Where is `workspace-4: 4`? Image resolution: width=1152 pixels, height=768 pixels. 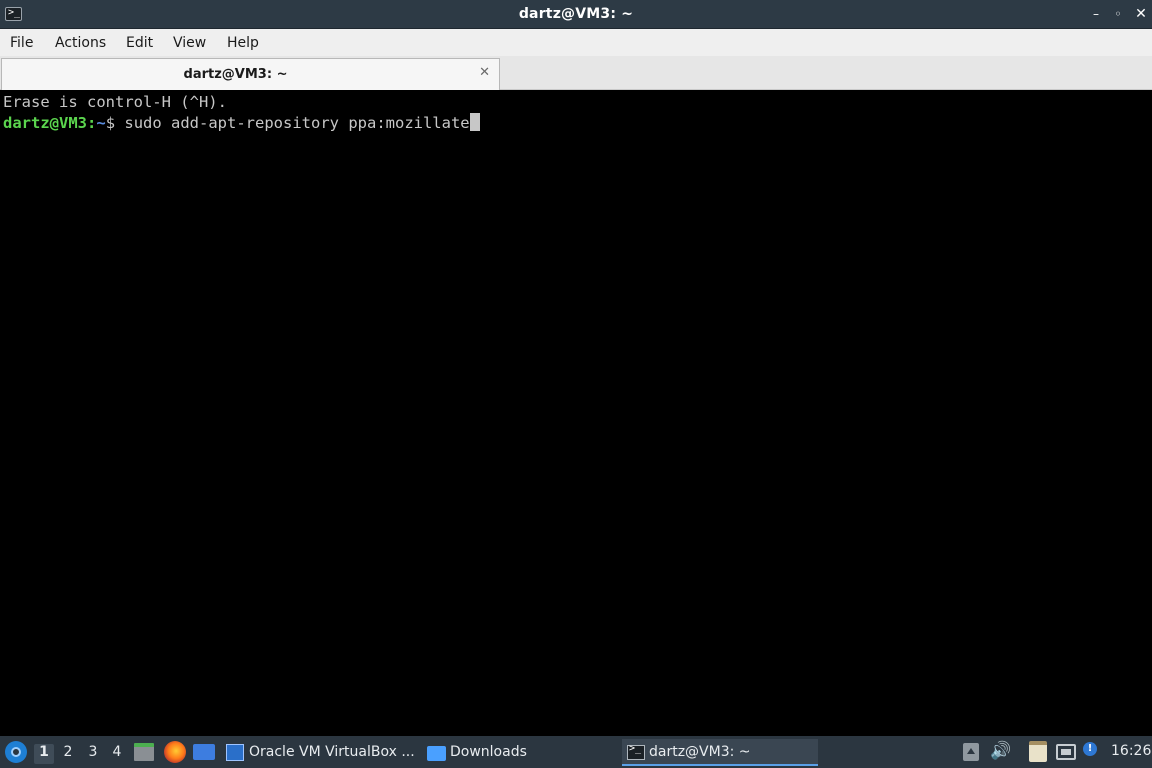 workspace-4: 4 is located at coordinates (117, 754).